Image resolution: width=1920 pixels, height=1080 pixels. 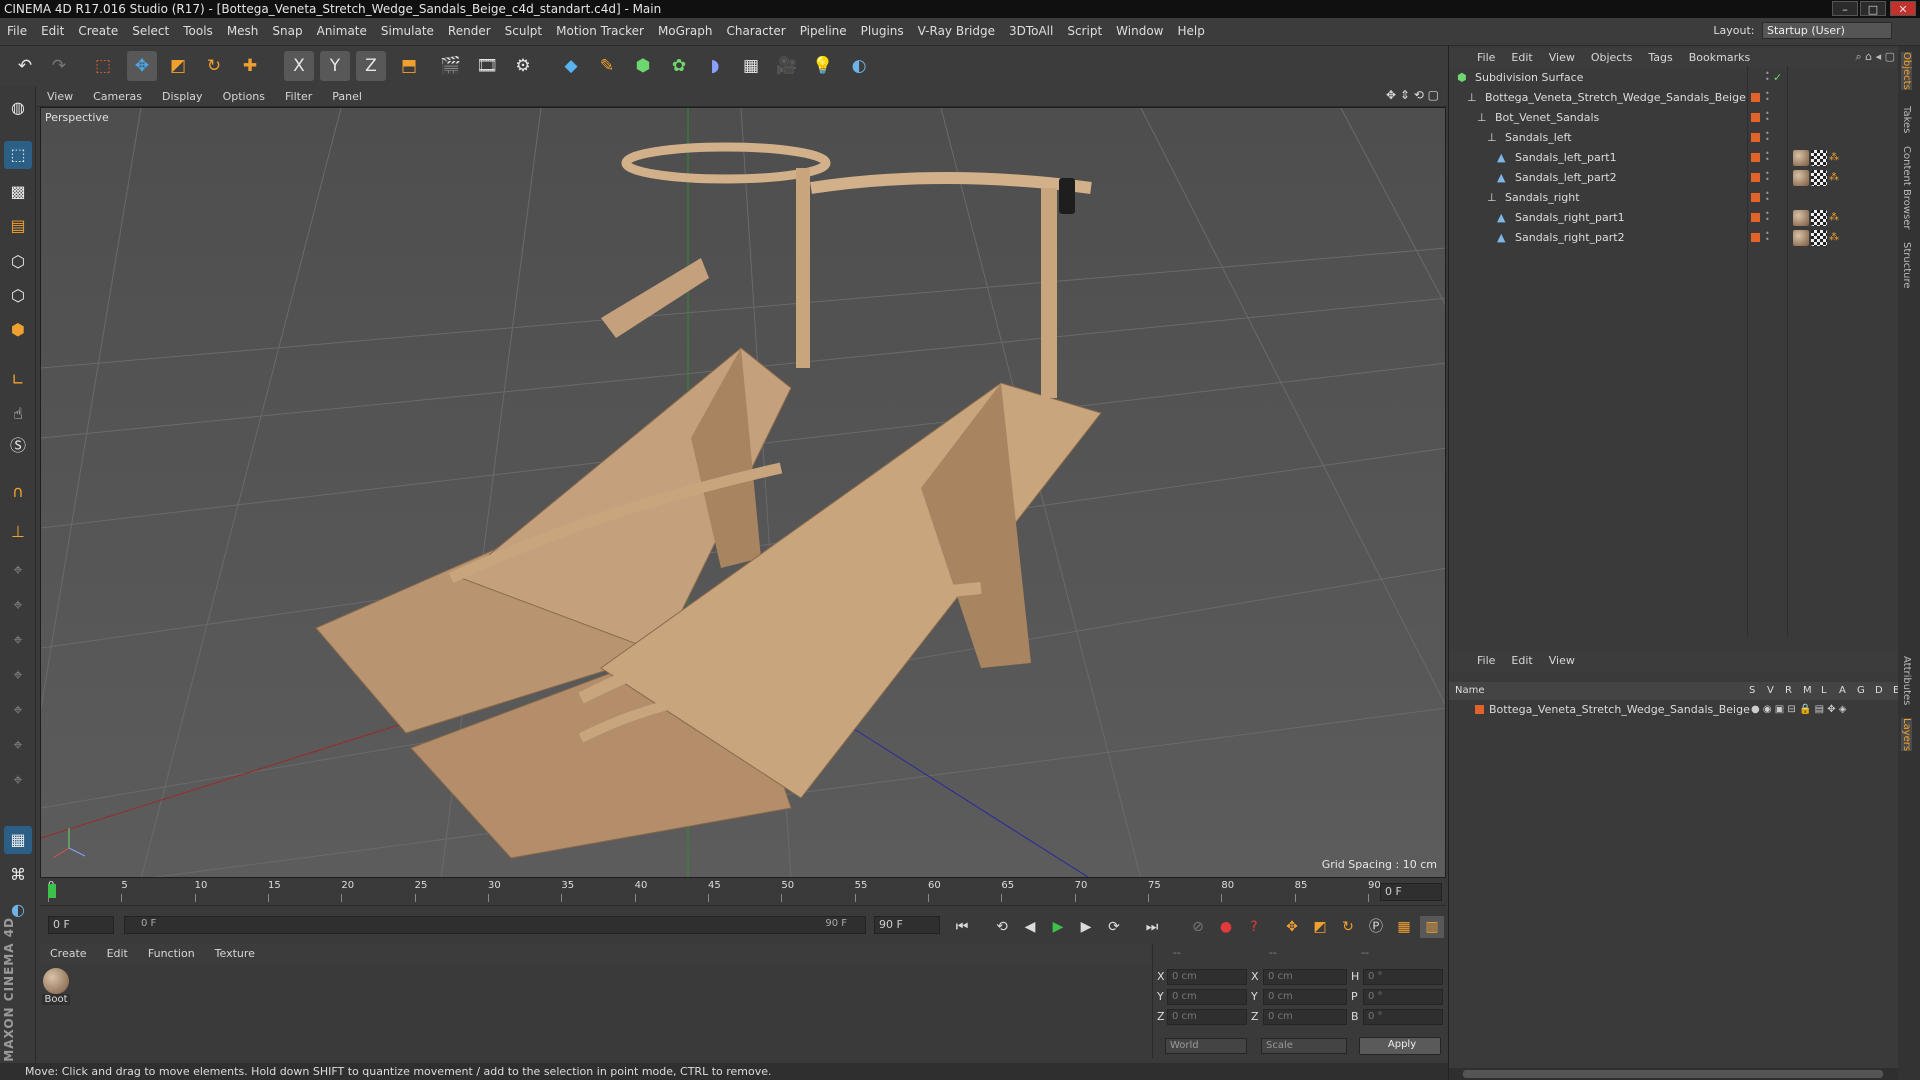 What do you see at coordinates (1799, 710) in the screenshot?
I see `layer-flags-icons: ● ◉ ▣ ⊟ 🔒 ▤ ✥ ◈` at bounding box center [1799, 710].